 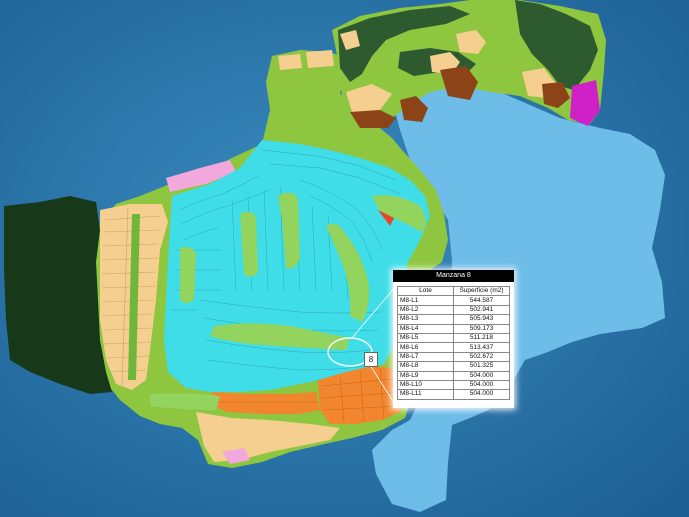 I want to click on table-row: M8-L11 504.000, so click(x=453, y=394).